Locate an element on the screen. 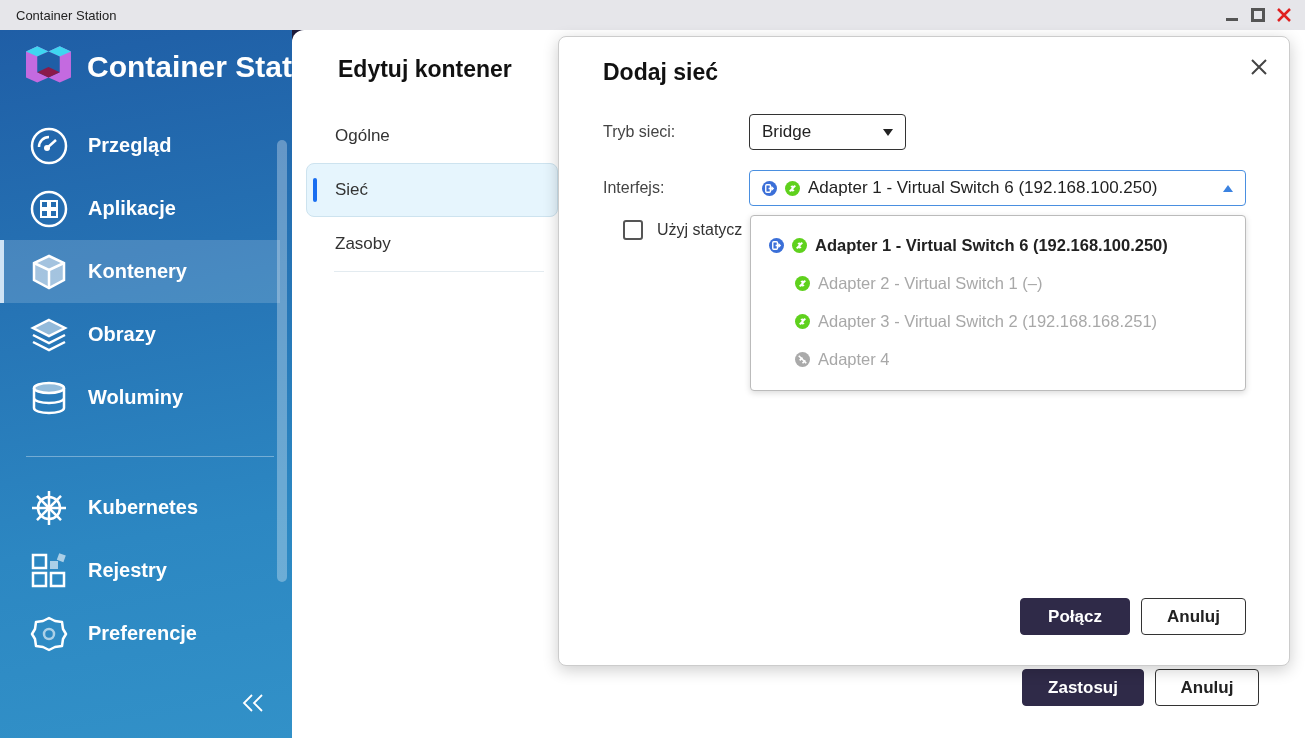 This screenshot has height=738, width=1305. sidebar-item: Przegląd is located at coordinates (140, 145).